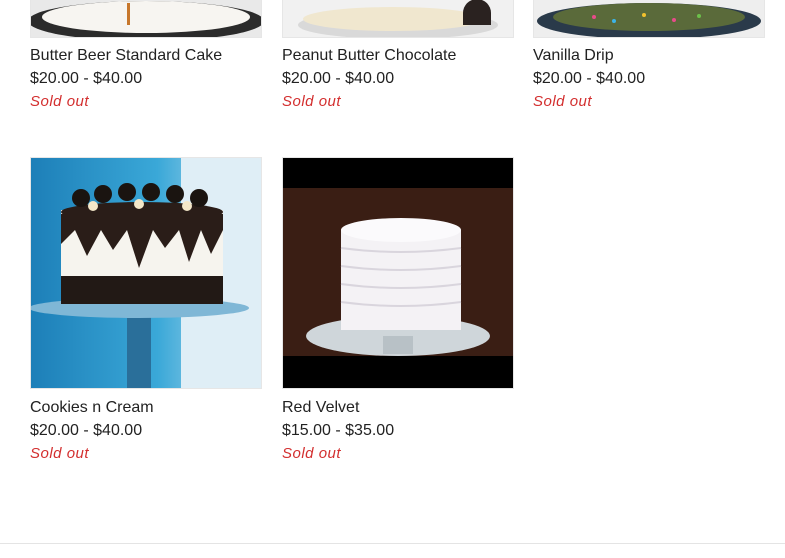 The height and width of the screenshot is (558, 785). What do you see at coordinates (126, 56) in the screenshot?
I see `product-title: Butter Beer Standard Cake` at bounding box center [126, 56].